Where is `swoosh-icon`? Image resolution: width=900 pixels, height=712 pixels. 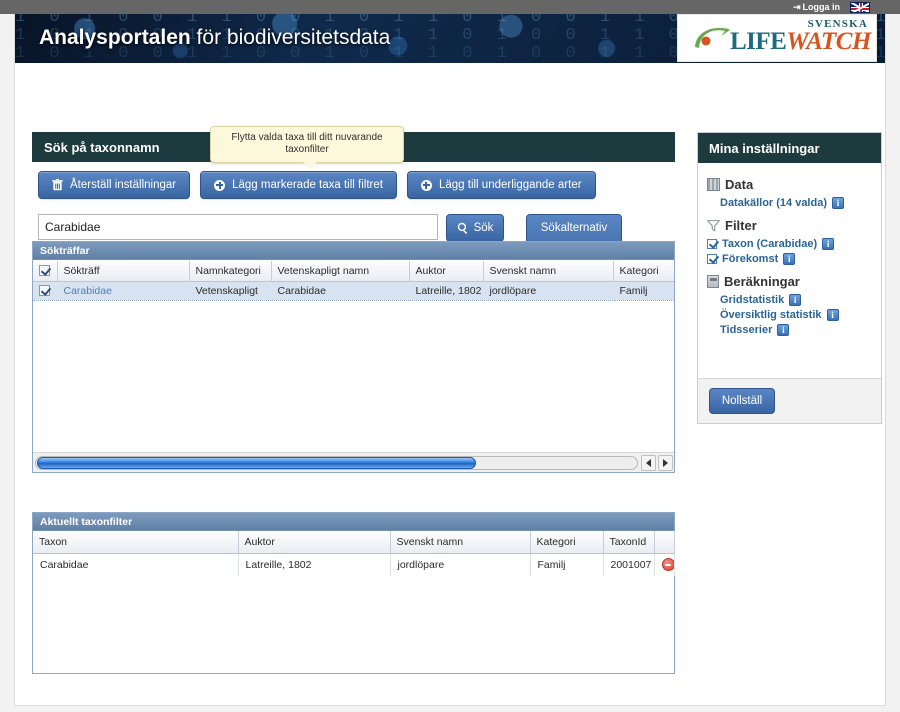
swoosh-icon is located at coordinates (712, 36).